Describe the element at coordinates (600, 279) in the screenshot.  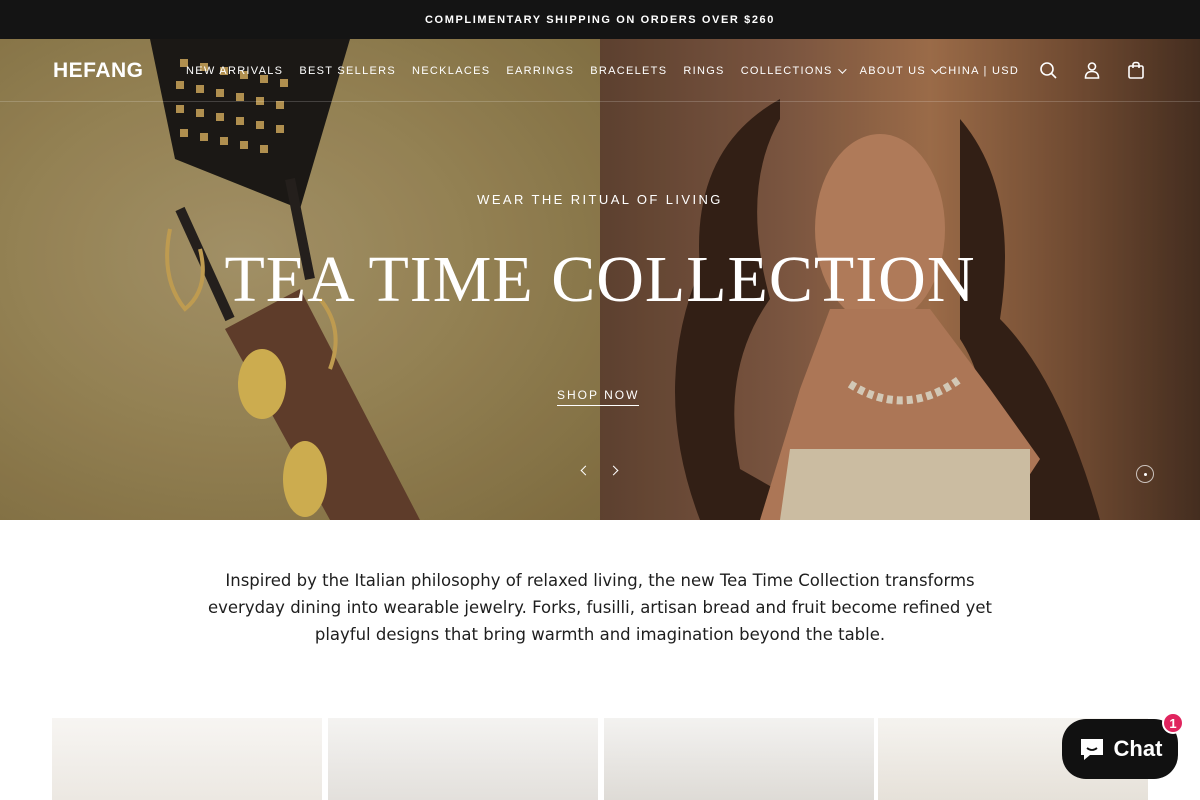
I see `hero-title: TEA TIME COLLECTION` at that location.